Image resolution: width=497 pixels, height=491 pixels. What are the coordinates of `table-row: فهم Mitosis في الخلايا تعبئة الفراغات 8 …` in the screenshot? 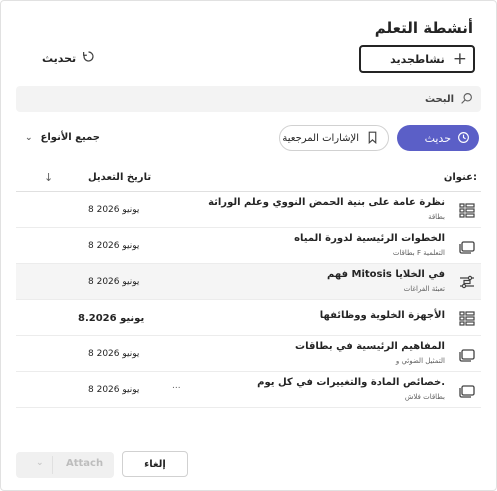 It's located at (248, 282).